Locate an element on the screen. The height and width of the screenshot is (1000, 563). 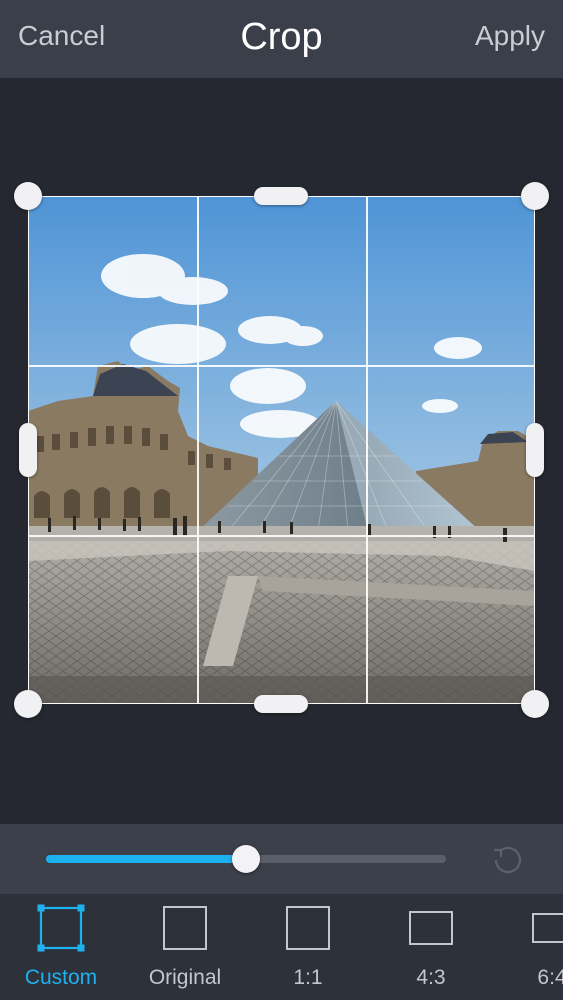
ratio-option-1-1: 1:1 is located at coordinates (308, 947).